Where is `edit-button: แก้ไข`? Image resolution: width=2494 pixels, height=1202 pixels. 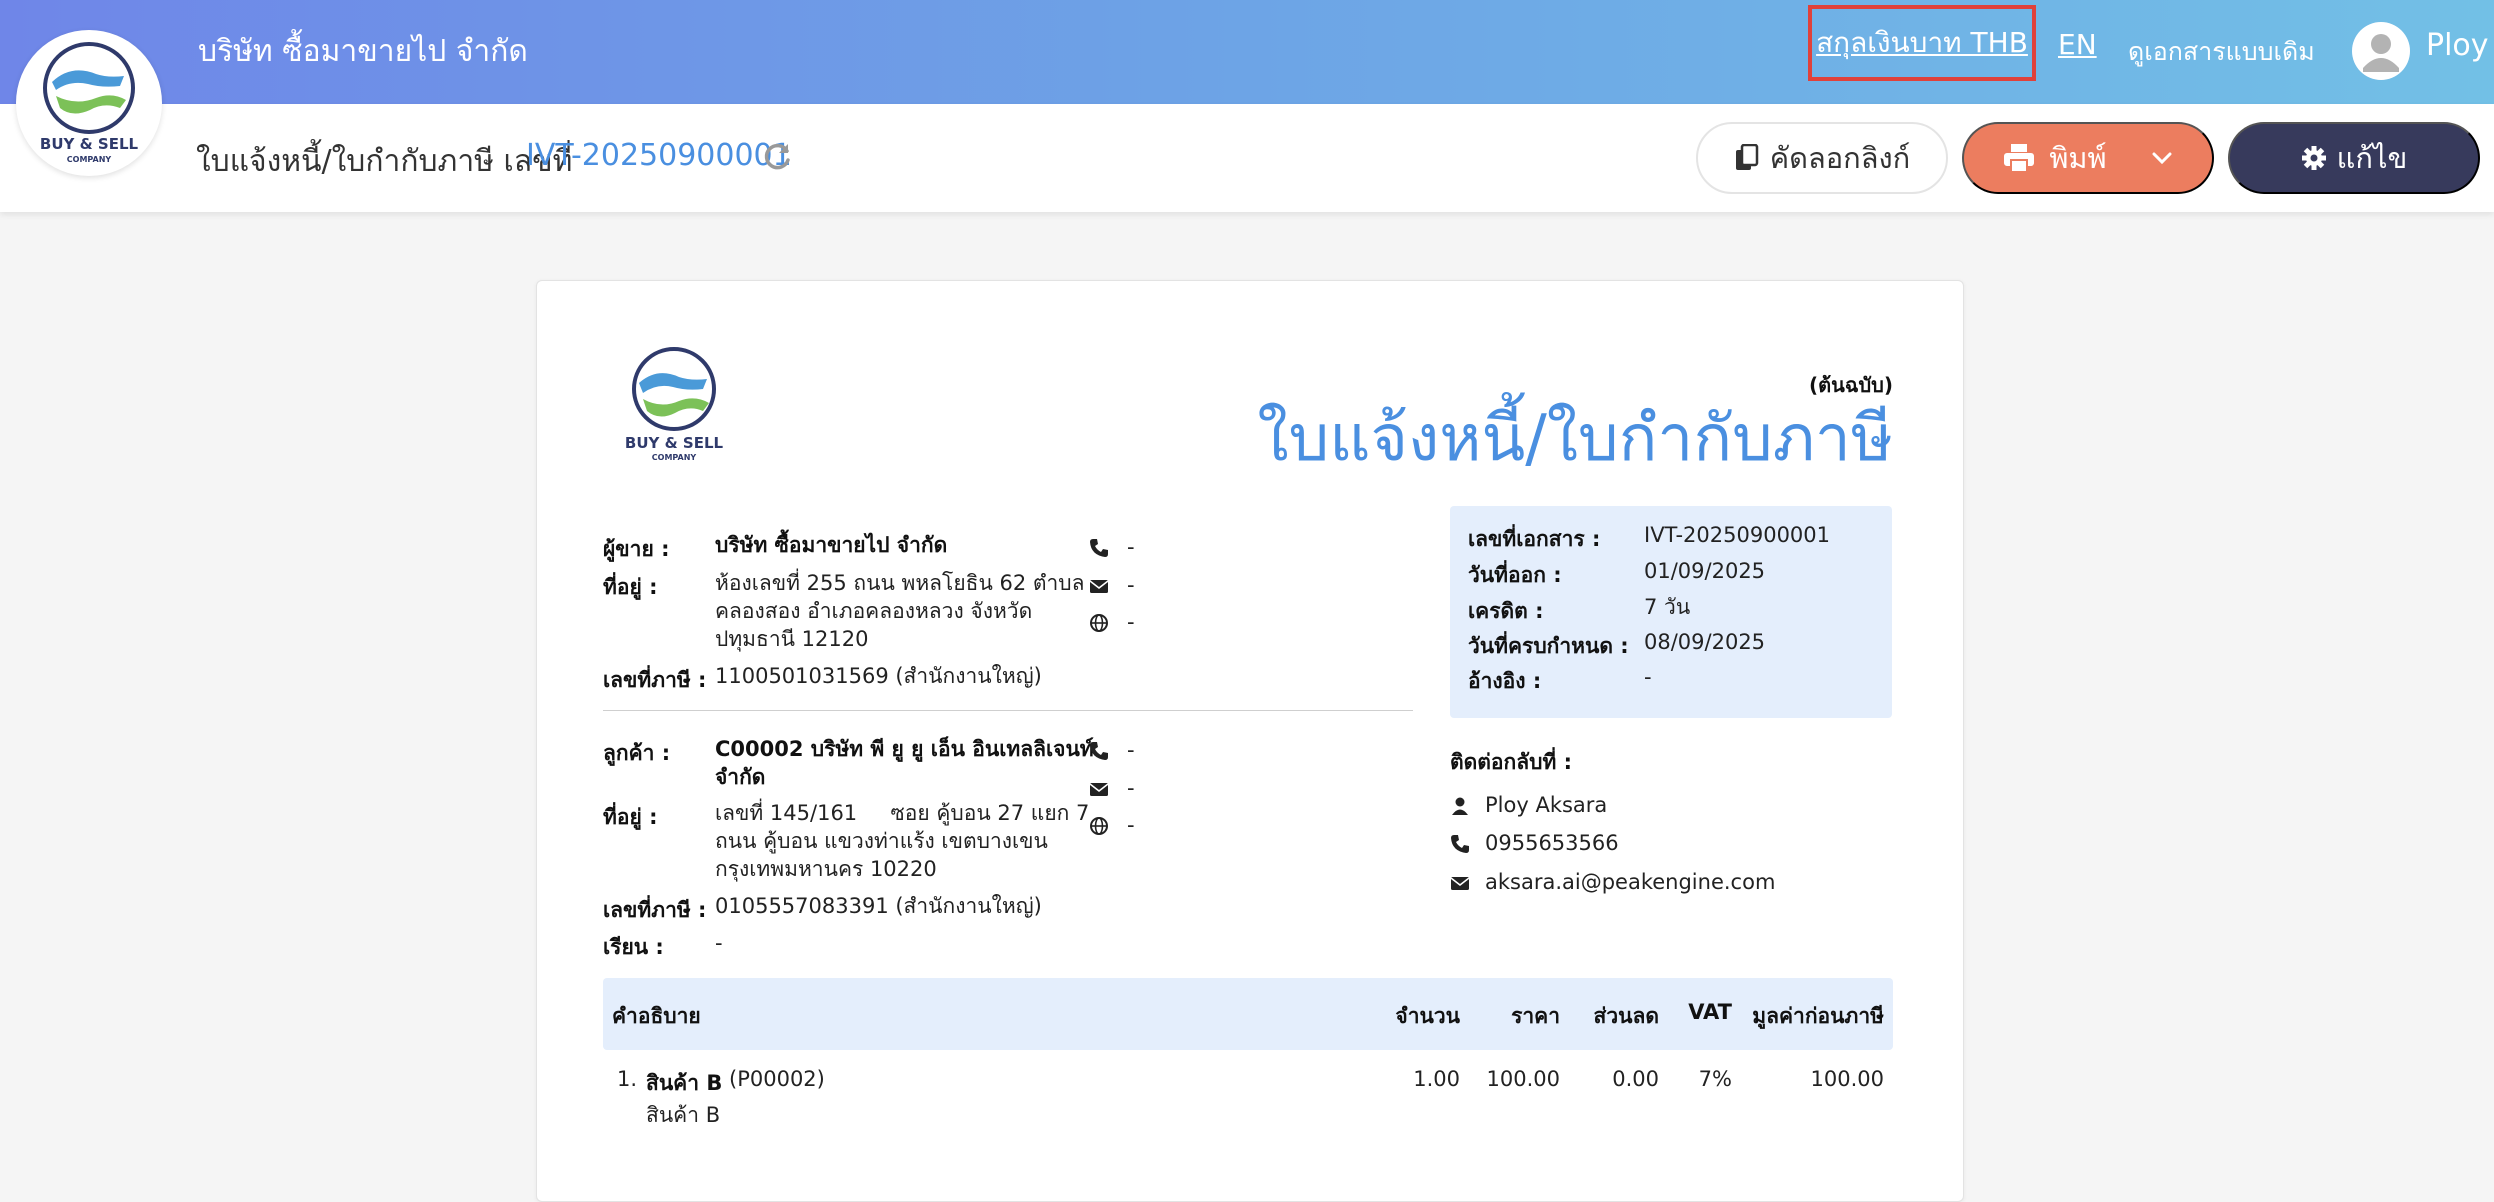 edit-button: แก้ไข is located at coordinates (2354, 158).